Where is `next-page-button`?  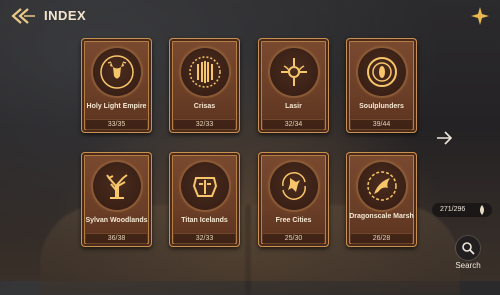
next-page-button is located at coordinates (444, 138).